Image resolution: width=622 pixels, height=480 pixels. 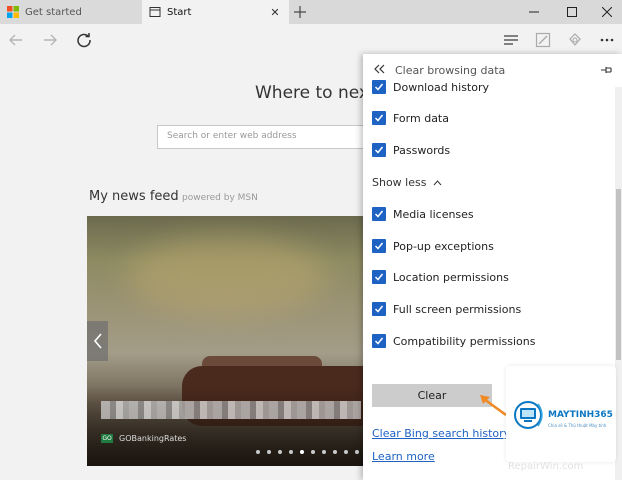 What do you see at coordinates (618, 274) in the screenshot?
I see `panel-scrollbar-thumb` at bounding box center [618, 274].